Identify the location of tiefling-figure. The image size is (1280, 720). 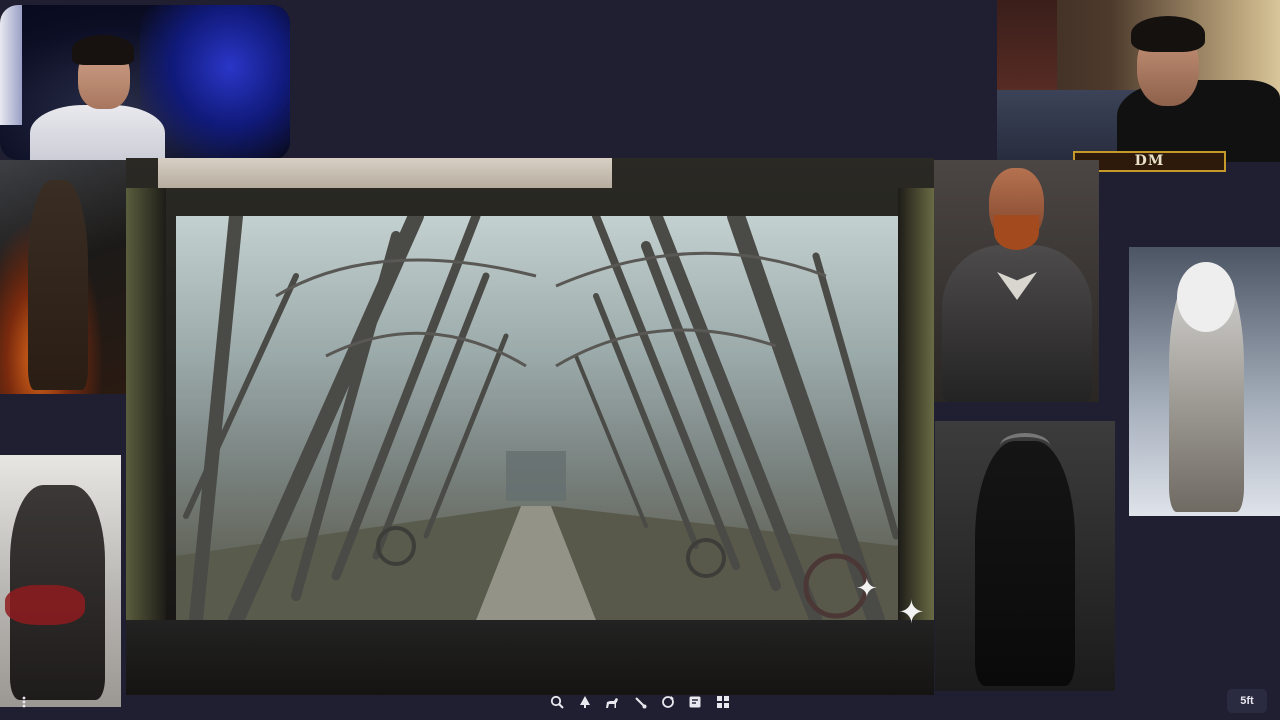
(1025, 563).